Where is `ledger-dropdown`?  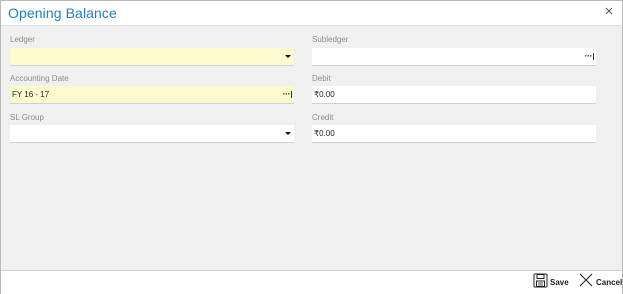 ledger-dropdown is located at coordinates (152, 57).